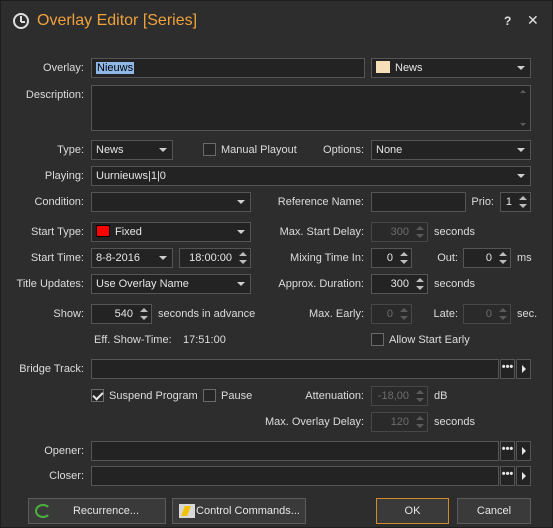 The image size is (553, 528). What do you see at coordinates (237, 396) in the screenshot?
I see `pause-label: Pause` at bounding box center [237, 396].